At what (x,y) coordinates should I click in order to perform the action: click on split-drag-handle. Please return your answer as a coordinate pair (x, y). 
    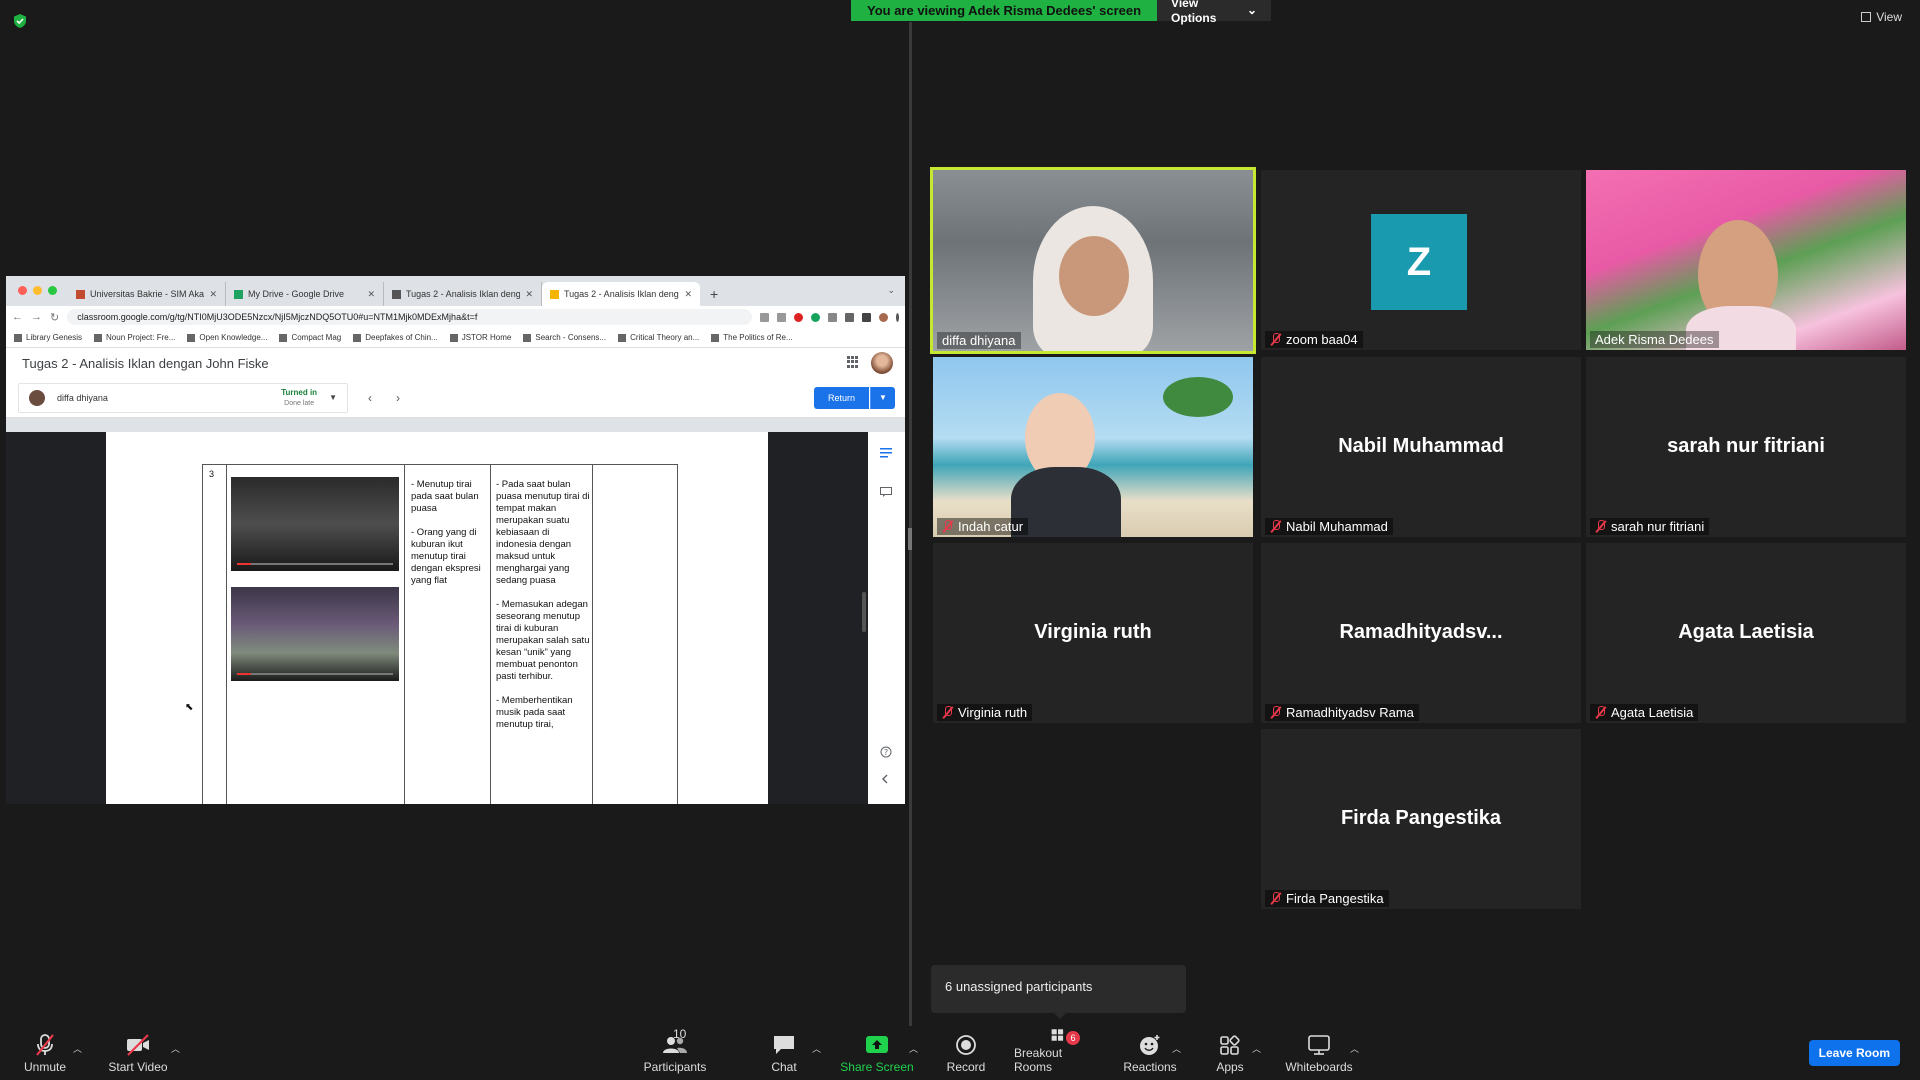
    Looking at the image, I should click on (910, 539).